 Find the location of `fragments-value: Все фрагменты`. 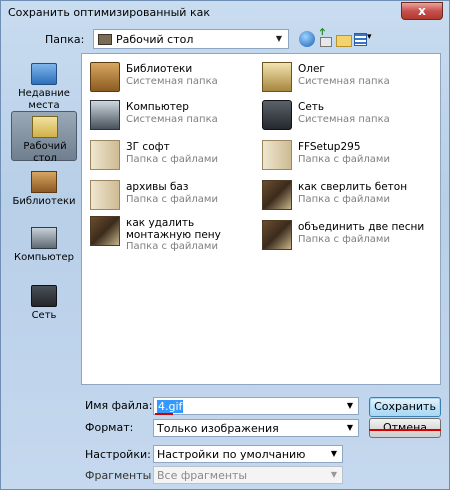

fragments-value: Все фрагменты is located at coordinates (202, 475).